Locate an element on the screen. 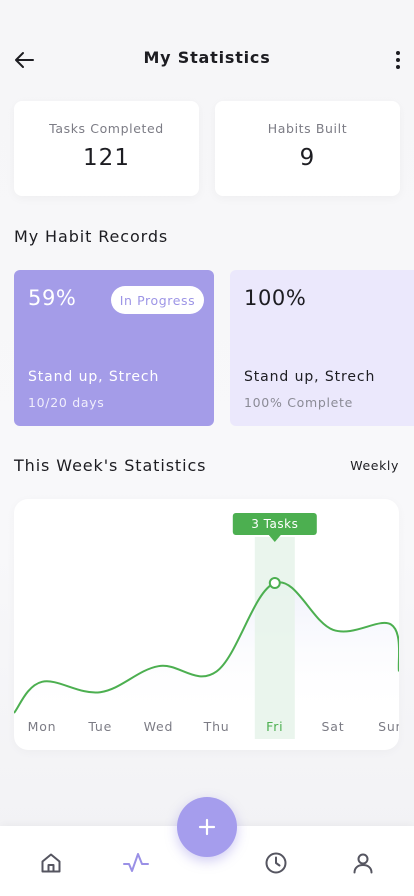 The image size is (414, 896). x-tick-label: Thu is located at coordinates (216, 726).